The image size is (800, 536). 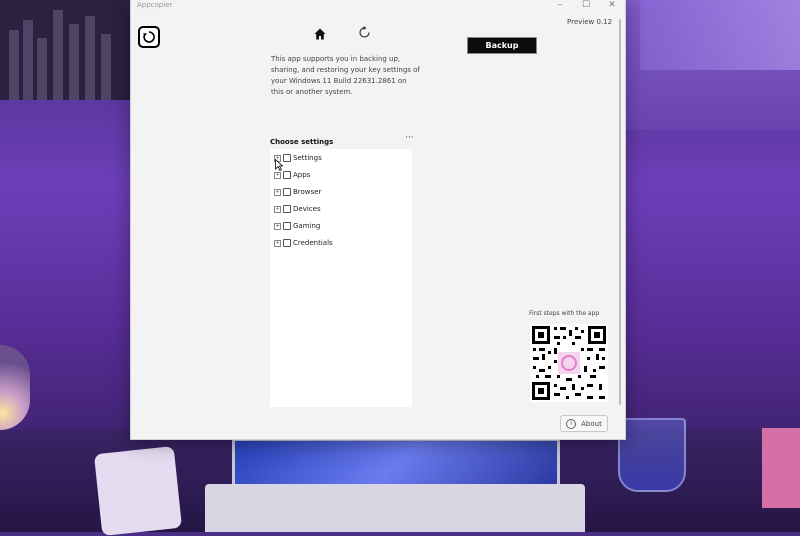 I want to click on more-options-button: ···, so click(x=409, y=138).